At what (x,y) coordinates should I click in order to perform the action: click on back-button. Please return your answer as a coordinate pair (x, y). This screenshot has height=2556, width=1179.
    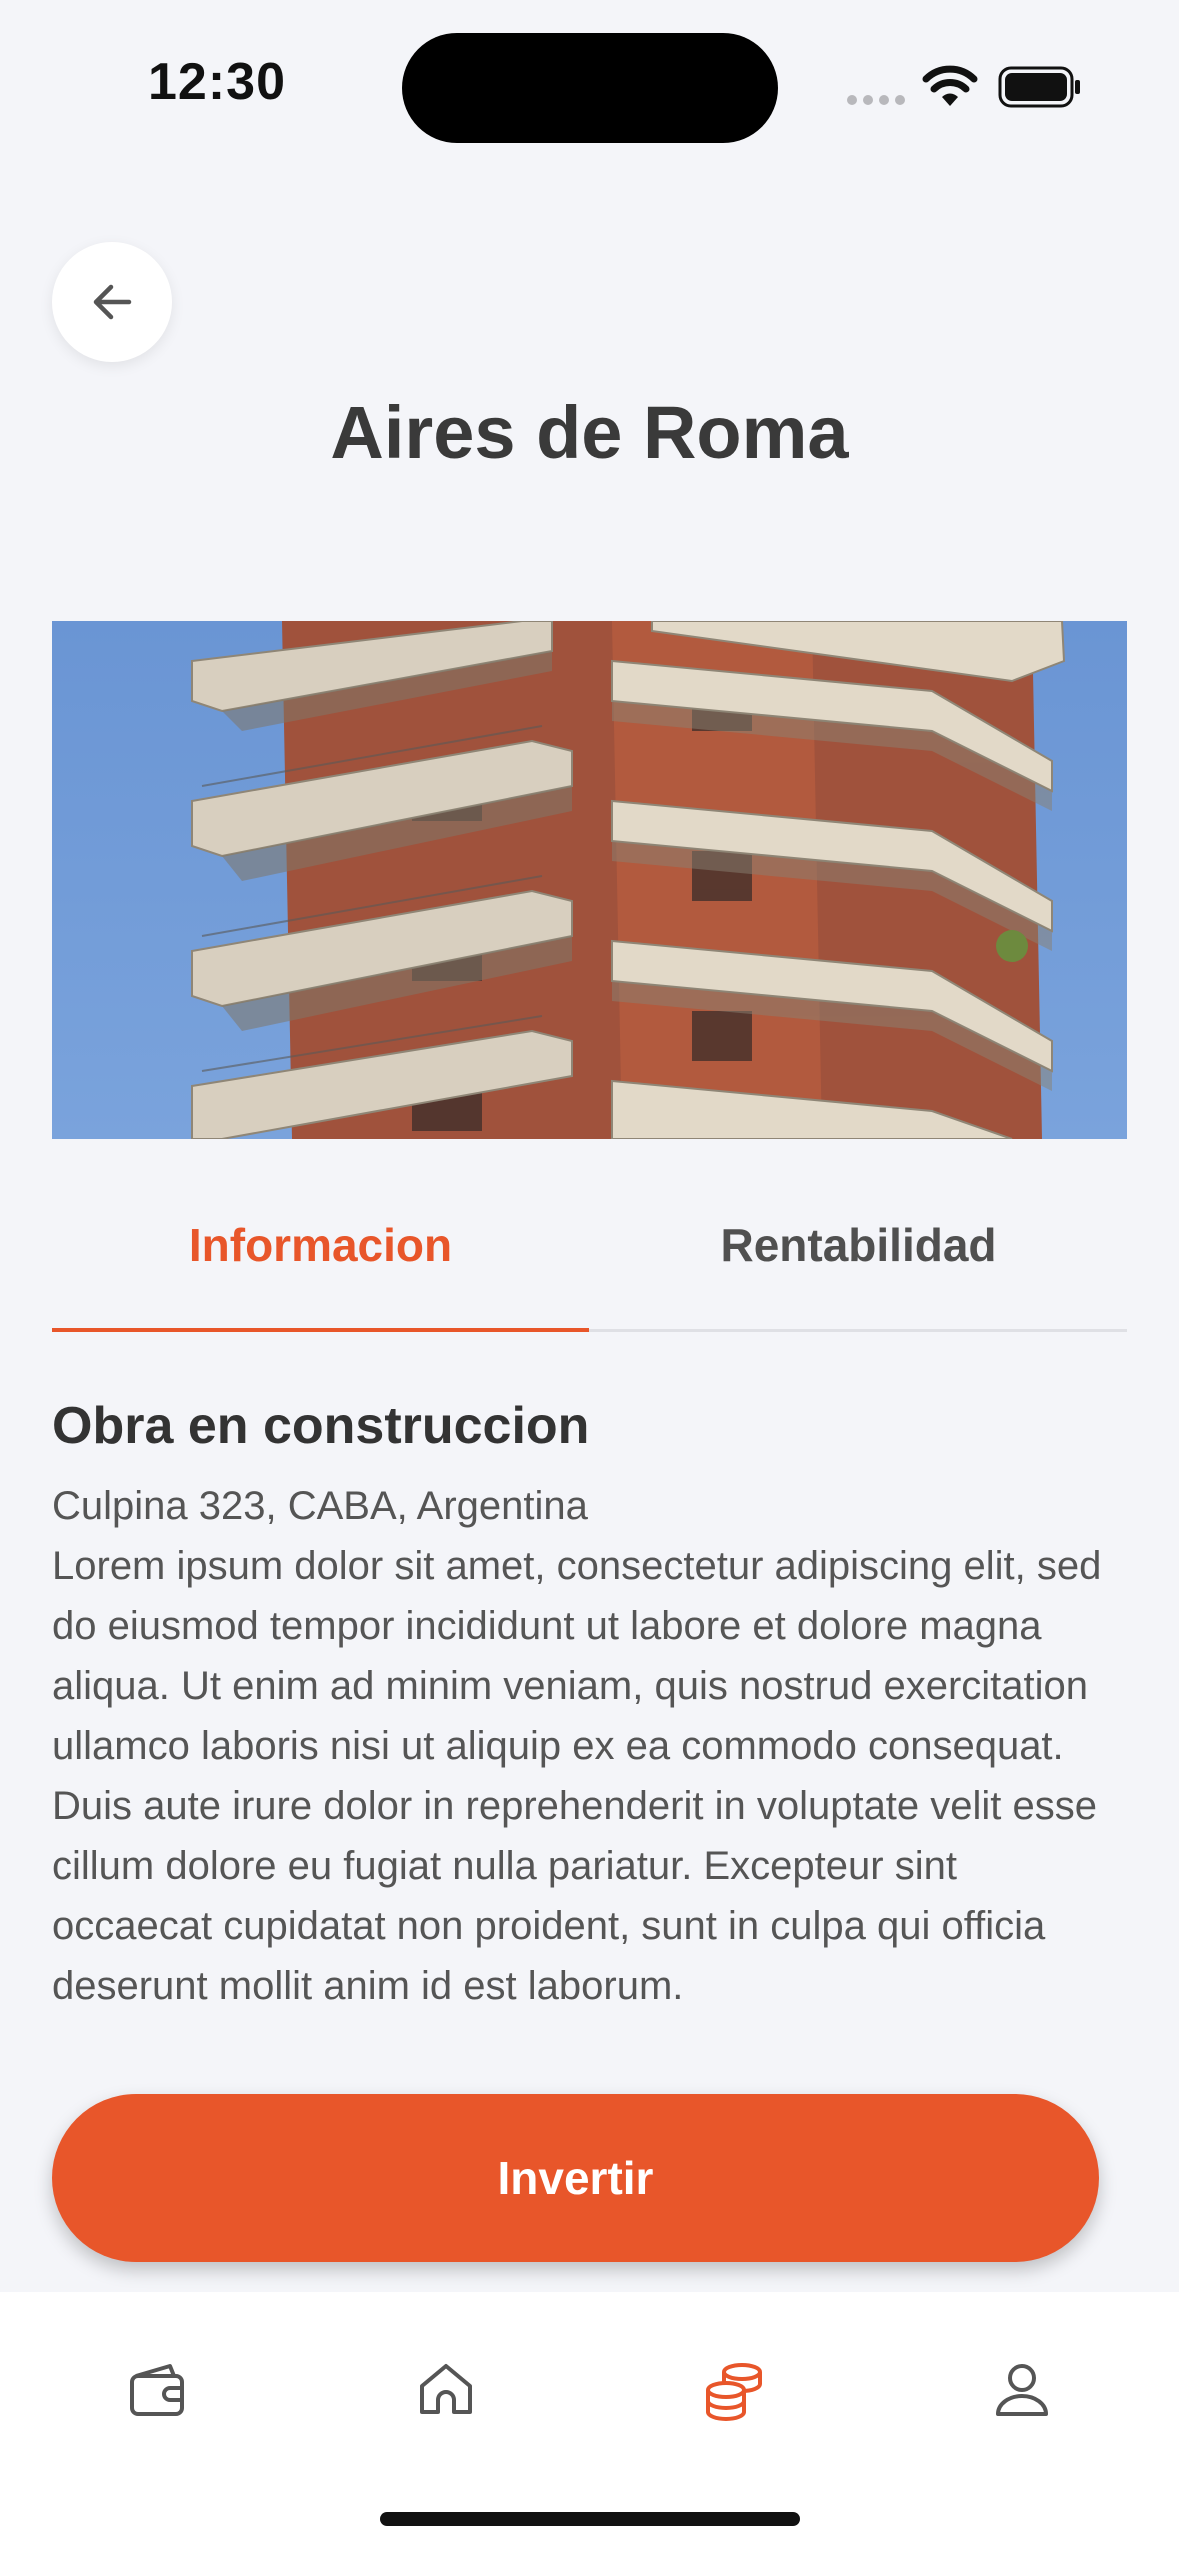
    Looking at the image, I should click on (112, 302).